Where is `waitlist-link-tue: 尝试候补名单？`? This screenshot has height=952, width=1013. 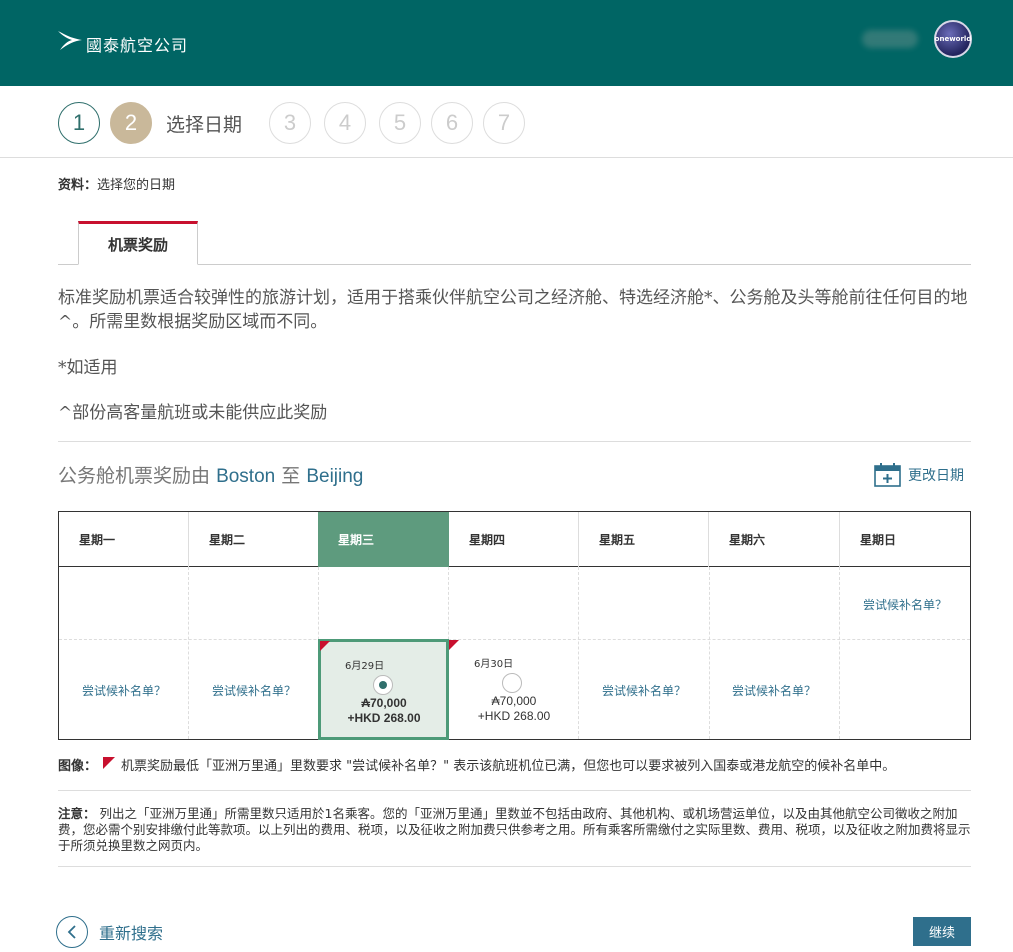 waitlist-link-tue: 尝试候补名单？ is located at coordinates (254, 690).